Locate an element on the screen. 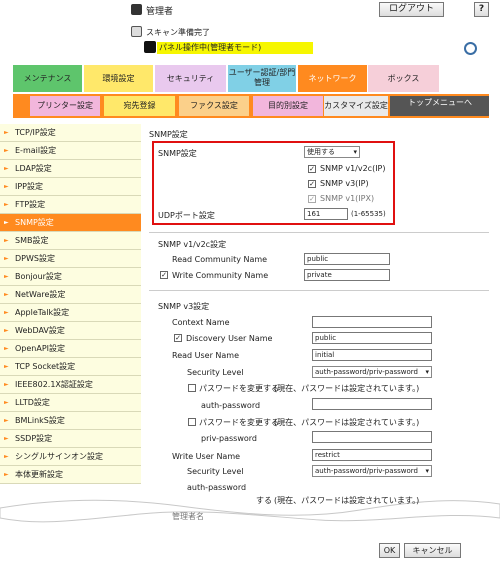 This screenshot has width=500, height=569. snmp-v1v2c-checkbox: ✓ is located at coordinates (312, 169).